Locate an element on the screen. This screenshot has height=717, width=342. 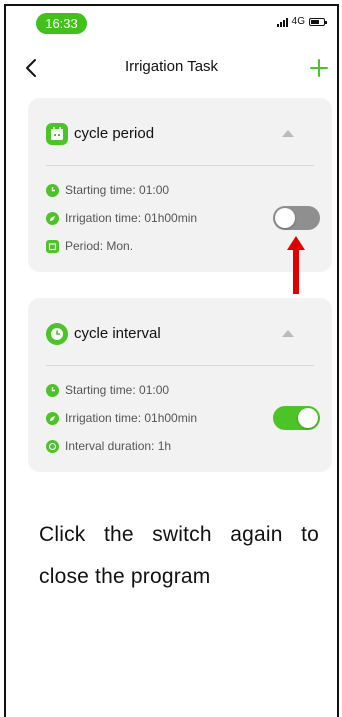
status-indicators: 4G is located at coordinates (301, 21).